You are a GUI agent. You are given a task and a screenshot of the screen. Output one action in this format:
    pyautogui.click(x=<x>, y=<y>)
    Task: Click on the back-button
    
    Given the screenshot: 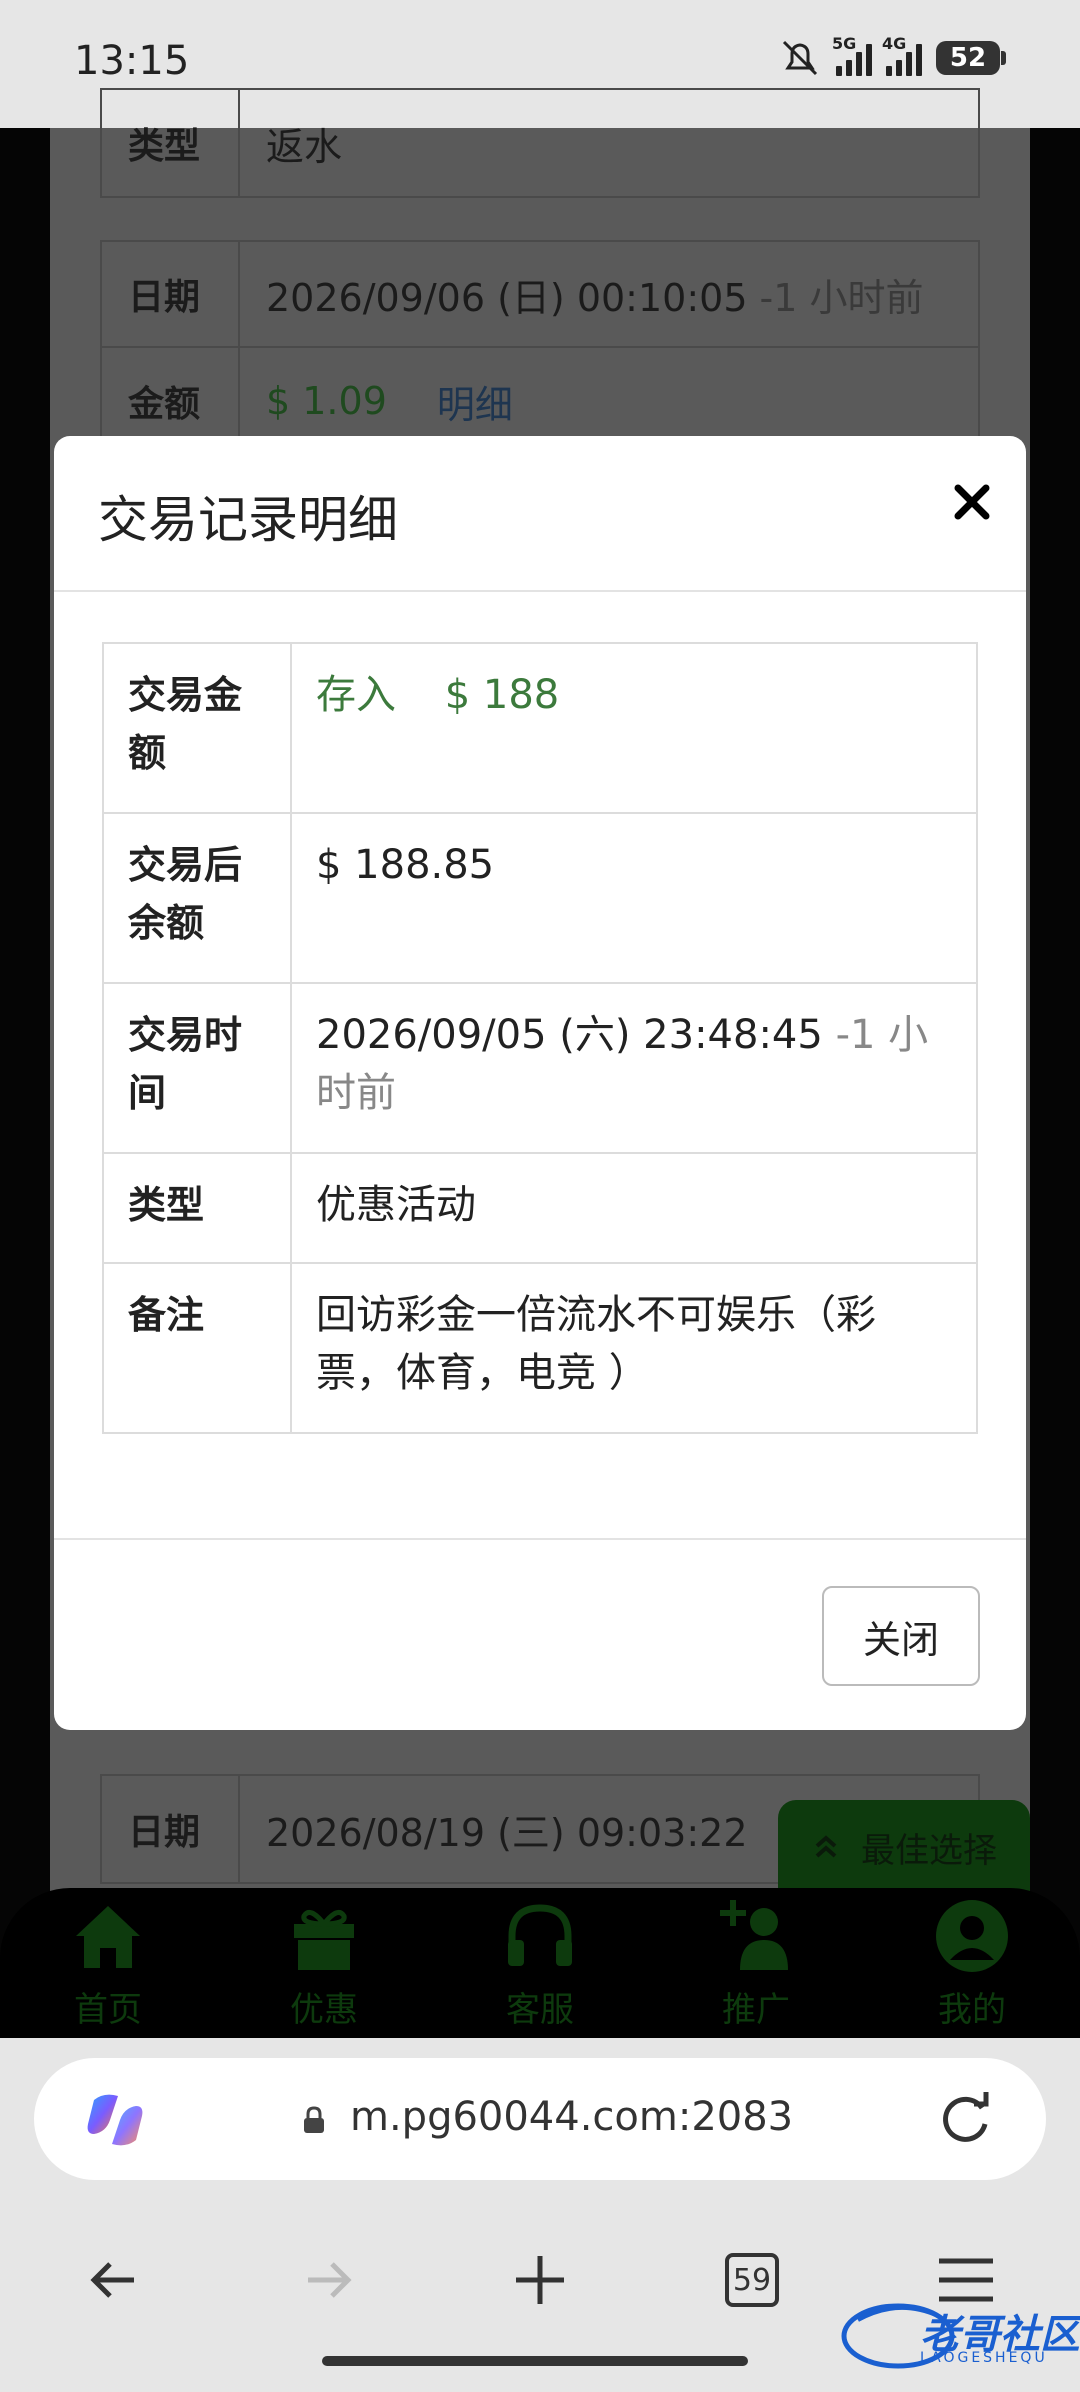 What is the action you would take?
    pyautogui.click(x=114, y=2280)
    